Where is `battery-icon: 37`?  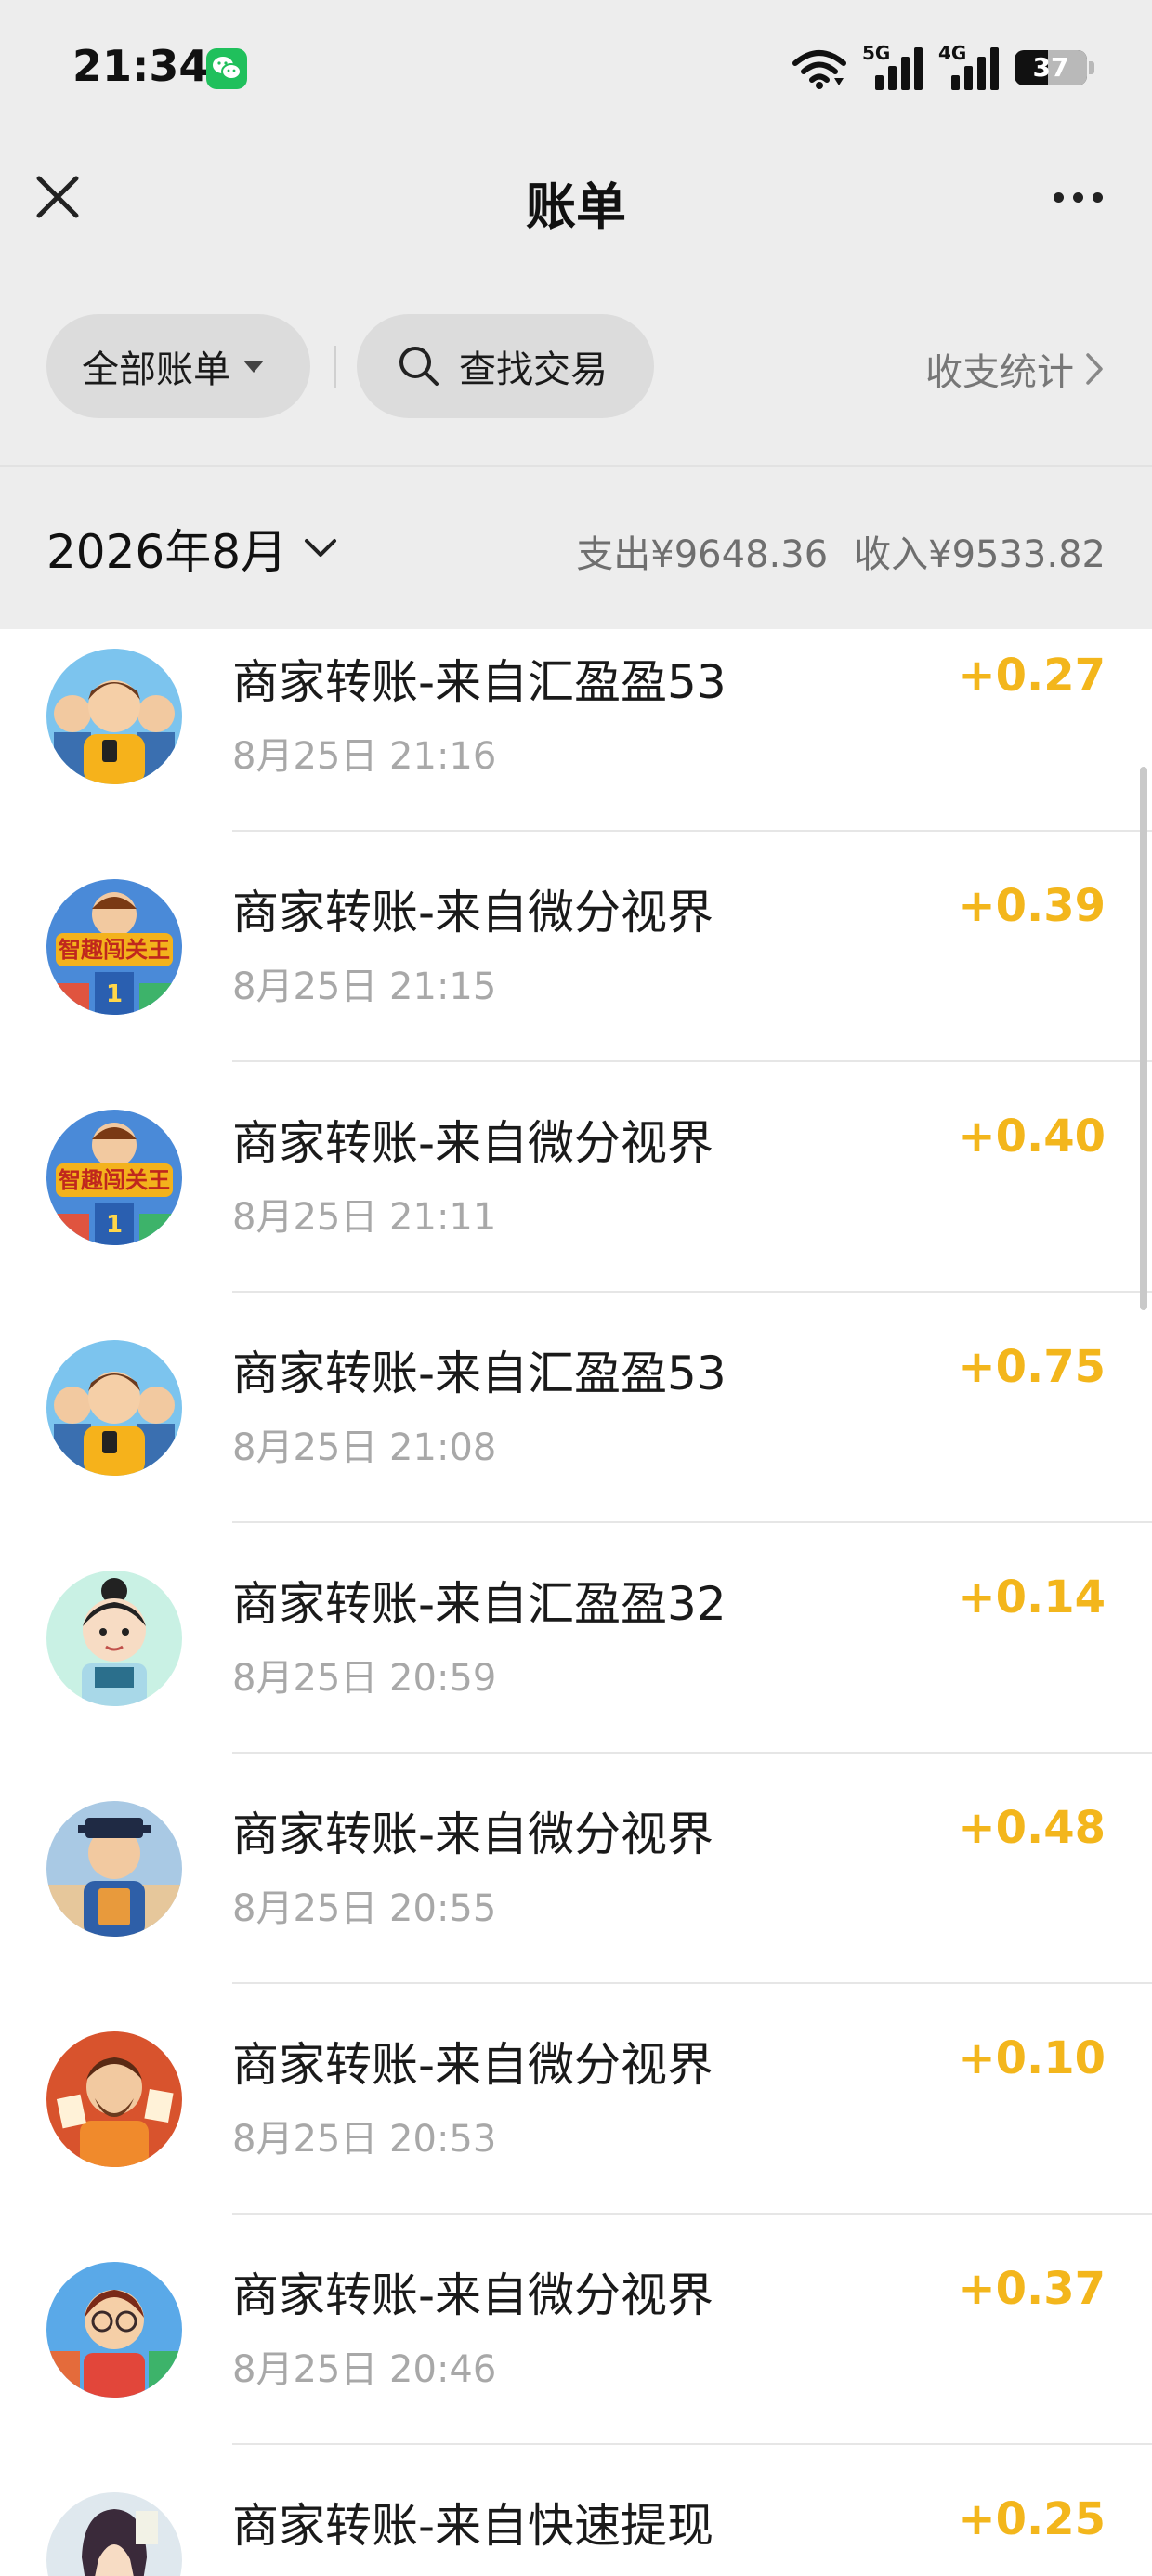
battery-icon: 37 is located at coordinates (1054, 67).